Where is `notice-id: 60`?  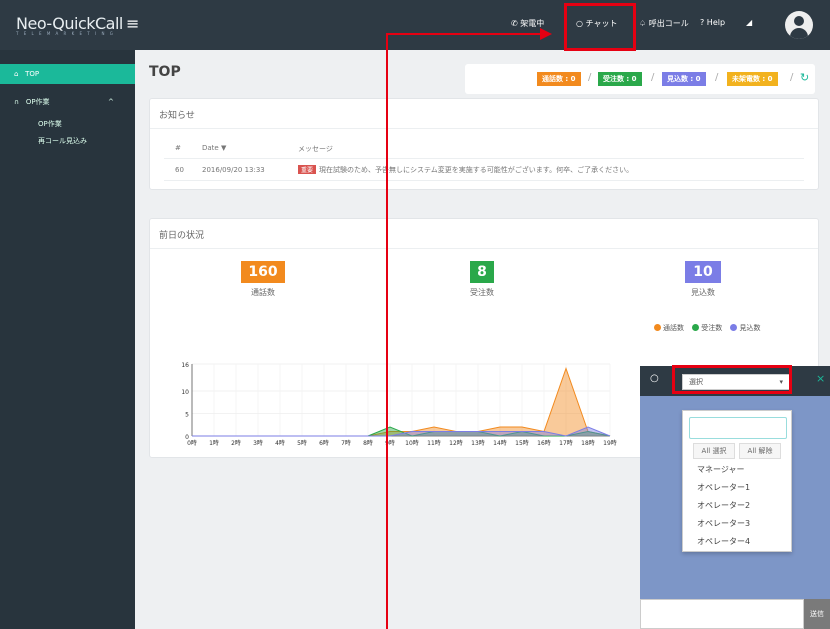 notice-id: 60 is located at coordinates (179, 170).